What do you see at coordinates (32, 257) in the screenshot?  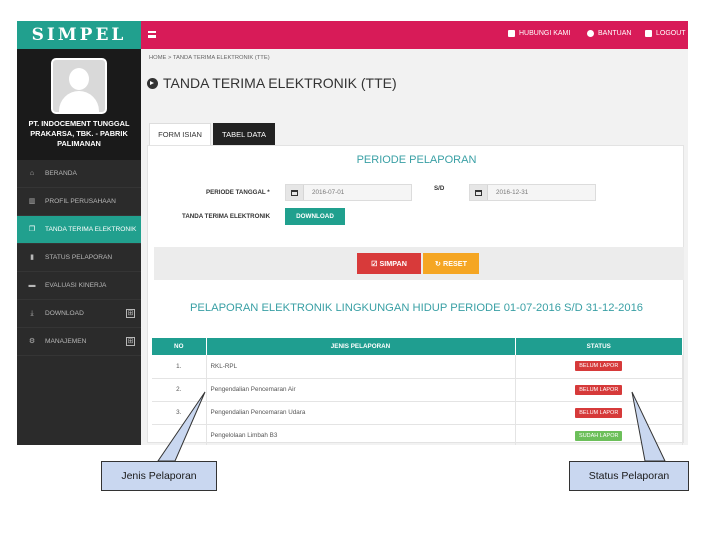 I see `bookmark-icon: ▮` at bounding box center [32, 257].